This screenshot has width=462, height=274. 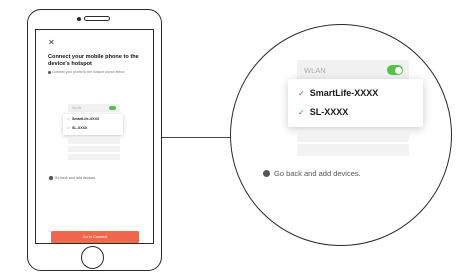 What do you see at coordinates (80, 128) in the screenshot?
I see `network-name: SL-XXXX` at bounding box center [80, 128].